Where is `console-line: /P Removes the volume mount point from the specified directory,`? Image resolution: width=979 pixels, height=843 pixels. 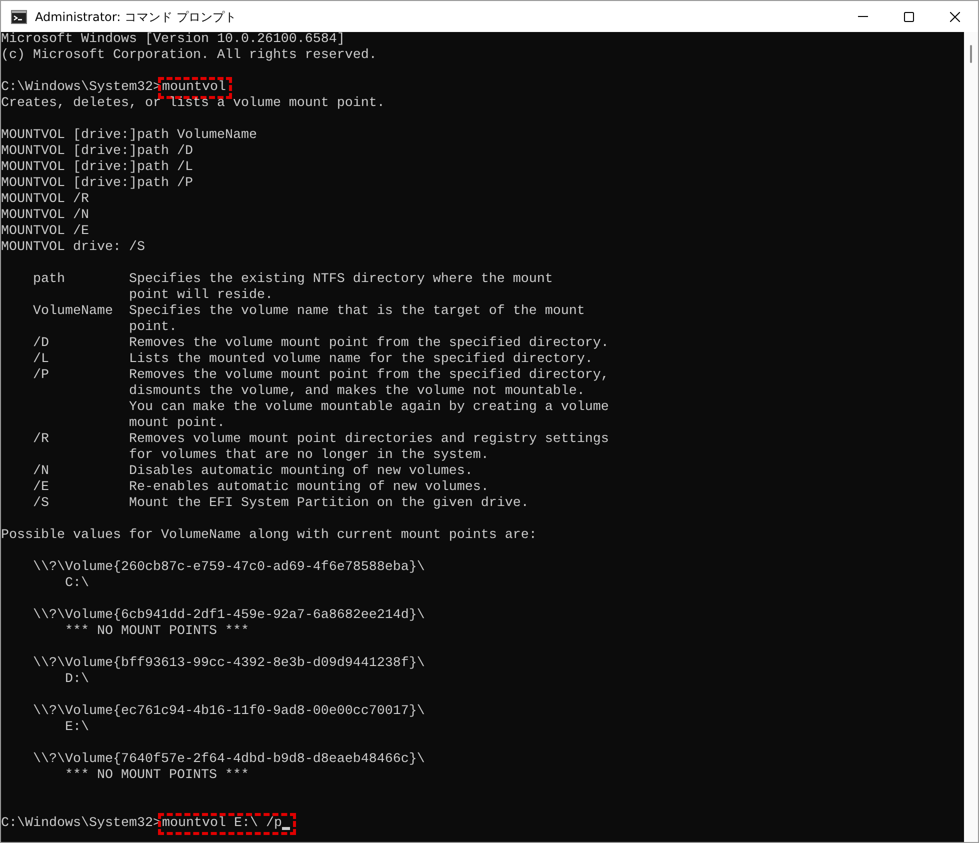 console-line: /P Removes the volume mount point from the specified directory, is located at coordinates (320, 376).